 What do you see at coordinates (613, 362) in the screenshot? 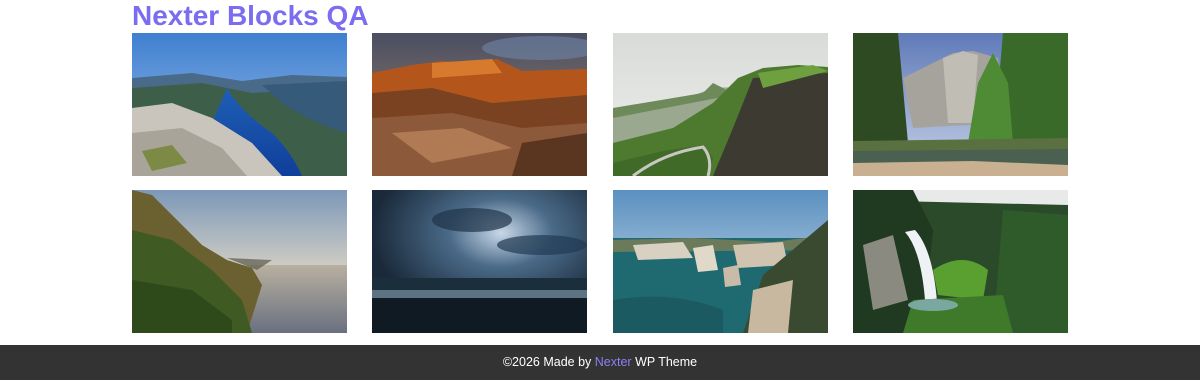
I see `footer-brand-link: Nexter` at bounding box center [613, 362].